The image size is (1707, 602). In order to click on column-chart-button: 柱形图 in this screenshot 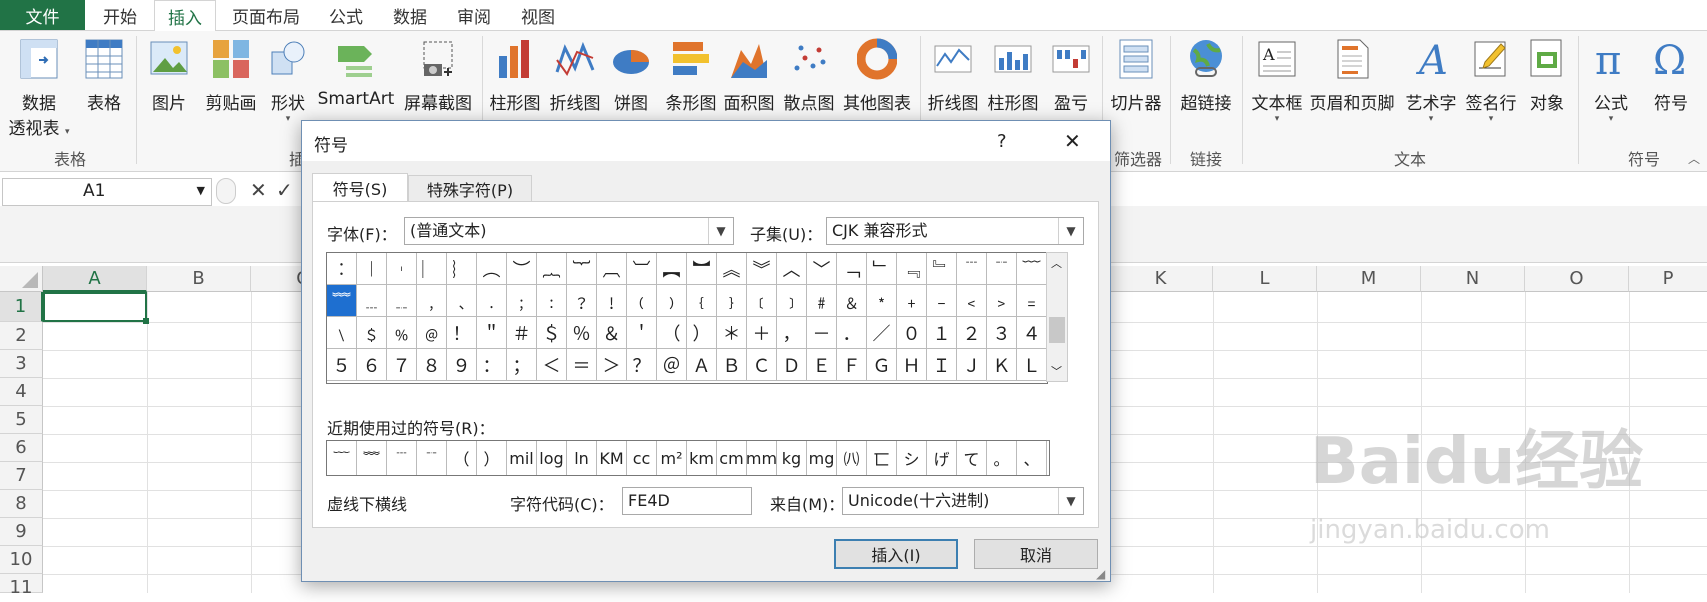, I will do `click(515, 76)`.